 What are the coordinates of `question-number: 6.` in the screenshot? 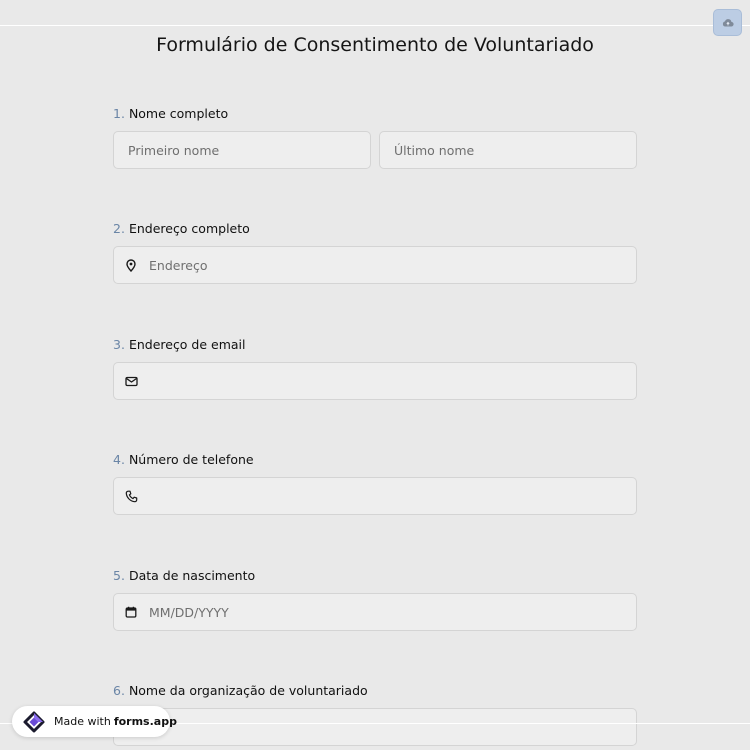 It's located at (119, 690).